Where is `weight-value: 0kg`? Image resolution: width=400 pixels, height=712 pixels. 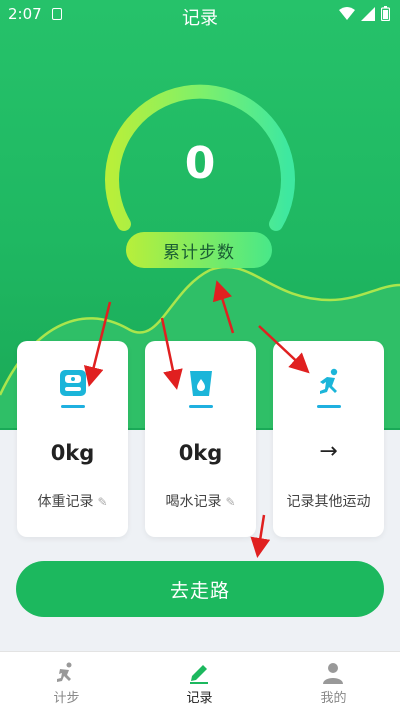 weight-value: 0kg is located at coordinates (72, 453).